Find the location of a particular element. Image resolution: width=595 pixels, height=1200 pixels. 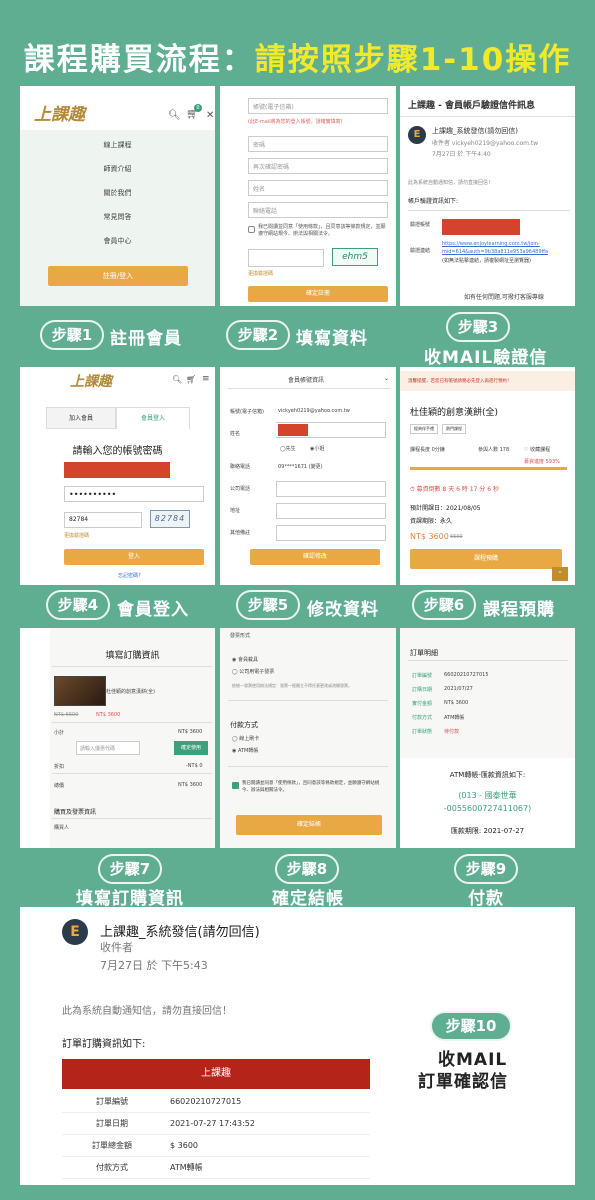

sent-time: 7月27日 於 下午4:40 is located at coordinates (461, 154).